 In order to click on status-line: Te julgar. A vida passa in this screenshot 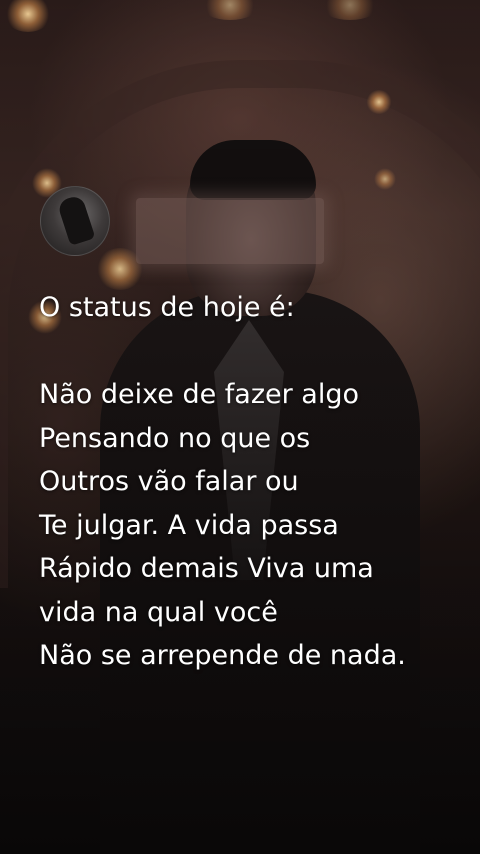, I will do `click(189, 525)`.